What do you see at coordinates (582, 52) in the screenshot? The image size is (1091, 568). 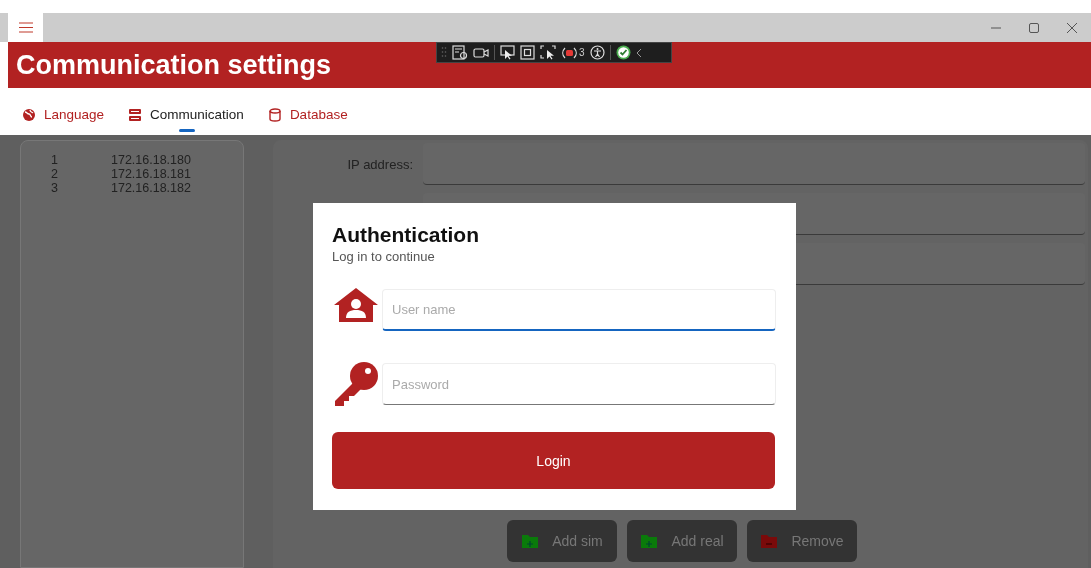 I see `error-count: 3` at bounding box center [582, 52].